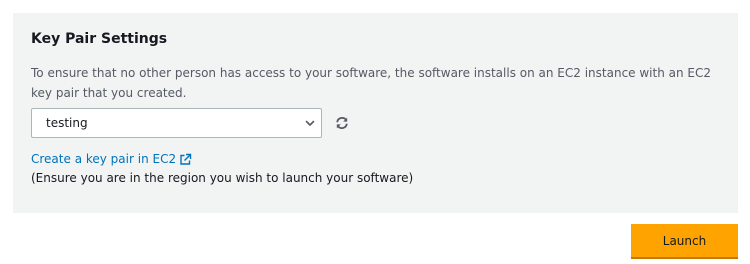  Describe the element at coordinates (342, 123) in the screenshot. I see `refresh-icon` at that location.